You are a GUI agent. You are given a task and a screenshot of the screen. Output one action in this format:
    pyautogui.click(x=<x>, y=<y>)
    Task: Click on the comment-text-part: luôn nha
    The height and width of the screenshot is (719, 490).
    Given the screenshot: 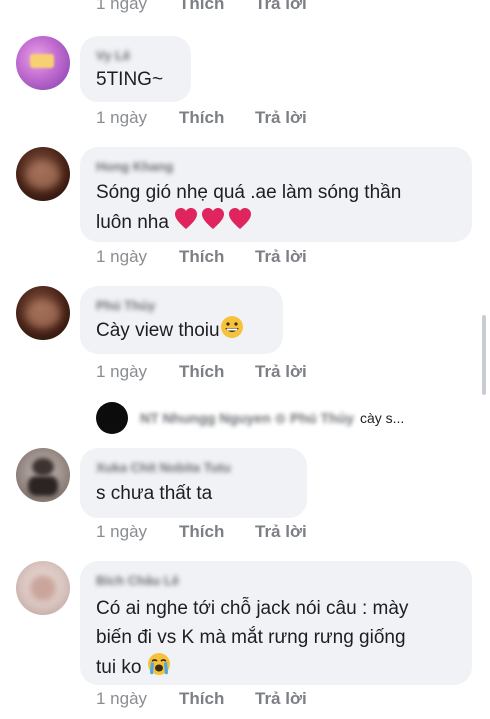 What is the action you would take?
    pyautogui.click(x=132, y=222)
    